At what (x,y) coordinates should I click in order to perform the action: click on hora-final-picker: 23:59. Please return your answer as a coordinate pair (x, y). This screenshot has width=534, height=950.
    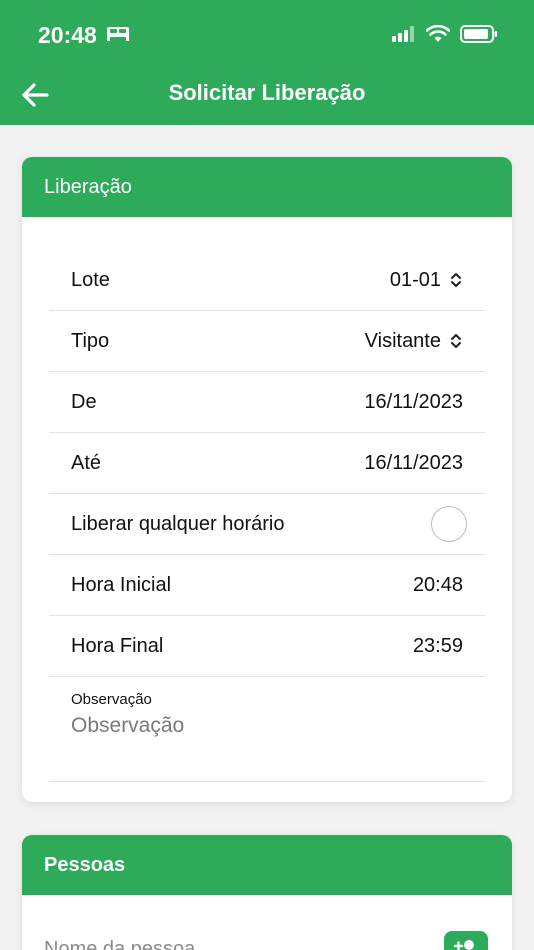
    Looking at the image, I should click on (438, 646).